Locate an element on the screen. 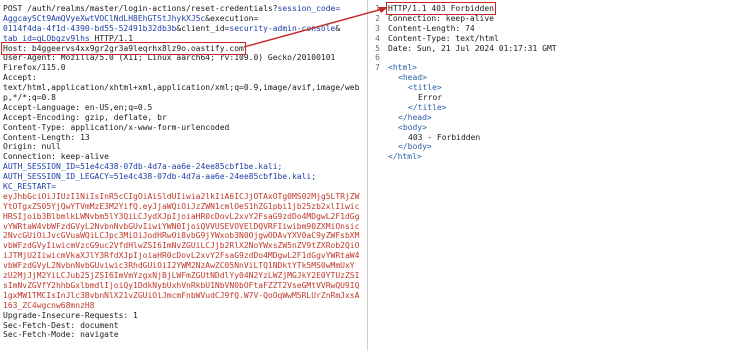  title-close-tag: </title> is located at coordinates (427, 107).